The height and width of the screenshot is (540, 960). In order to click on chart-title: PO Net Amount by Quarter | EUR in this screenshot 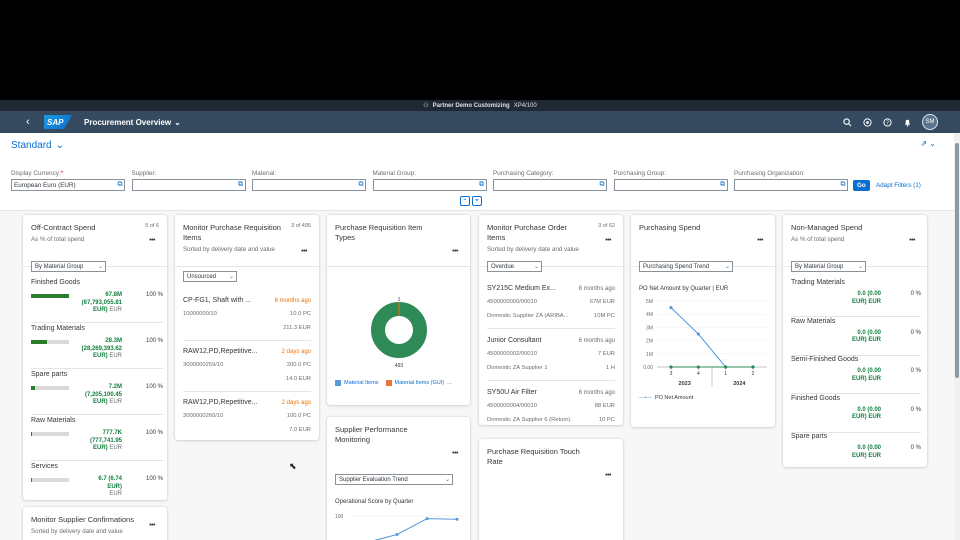, I will do `click(684, 289)`.